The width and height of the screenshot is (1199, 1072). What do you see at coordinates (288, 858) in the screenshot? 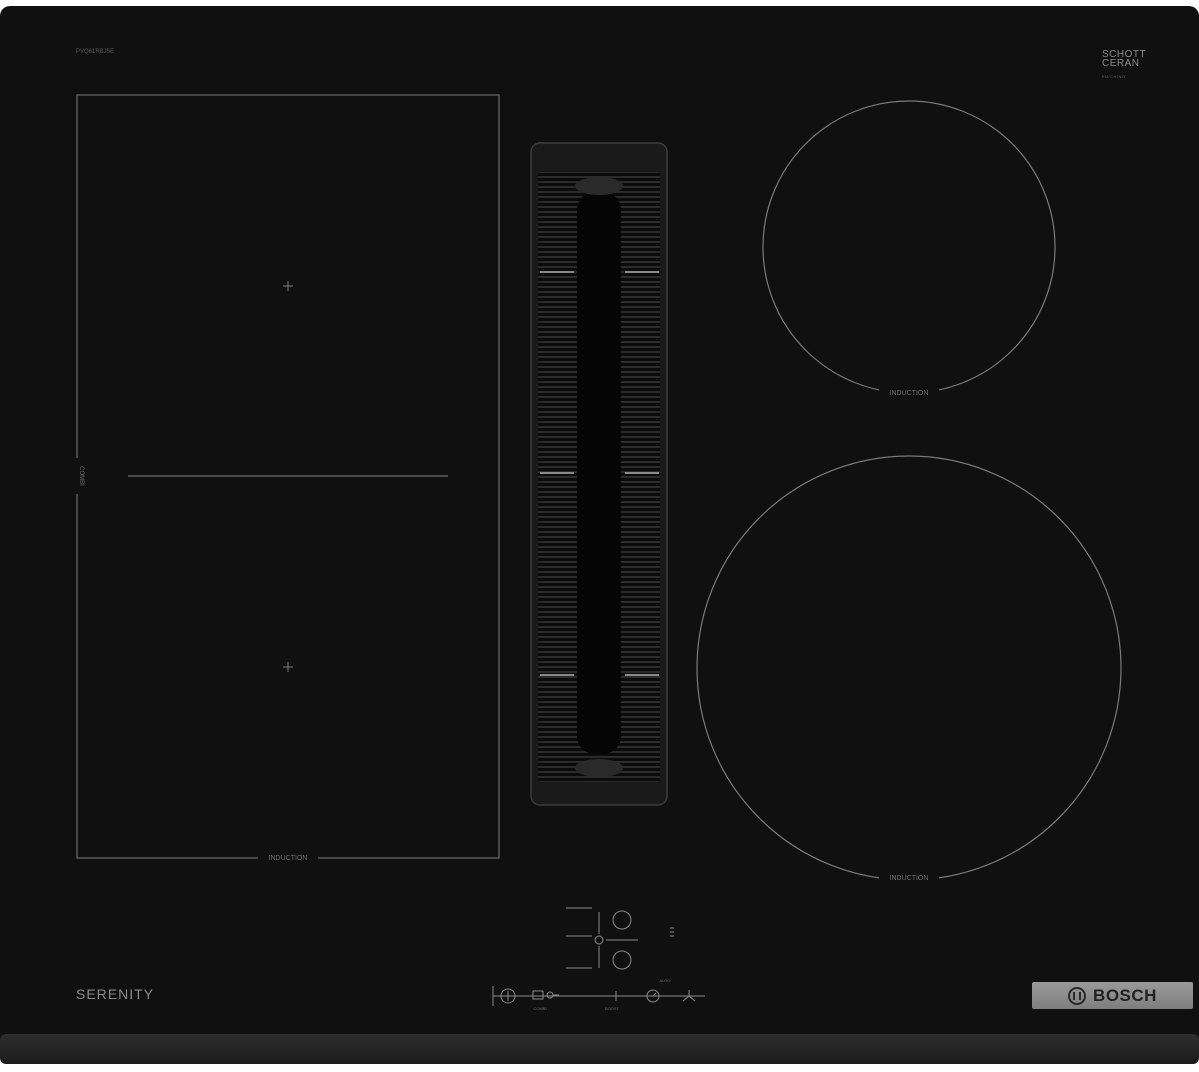
I see `combi-zone-label: INDUCTION` at bounding box center [288, 858].